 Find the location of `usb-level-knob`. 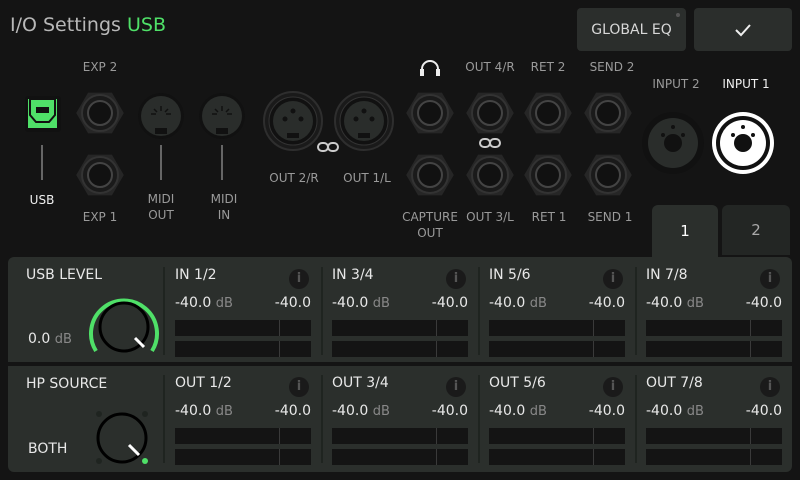

usb-level-knob is located at coordinates (124, 326).